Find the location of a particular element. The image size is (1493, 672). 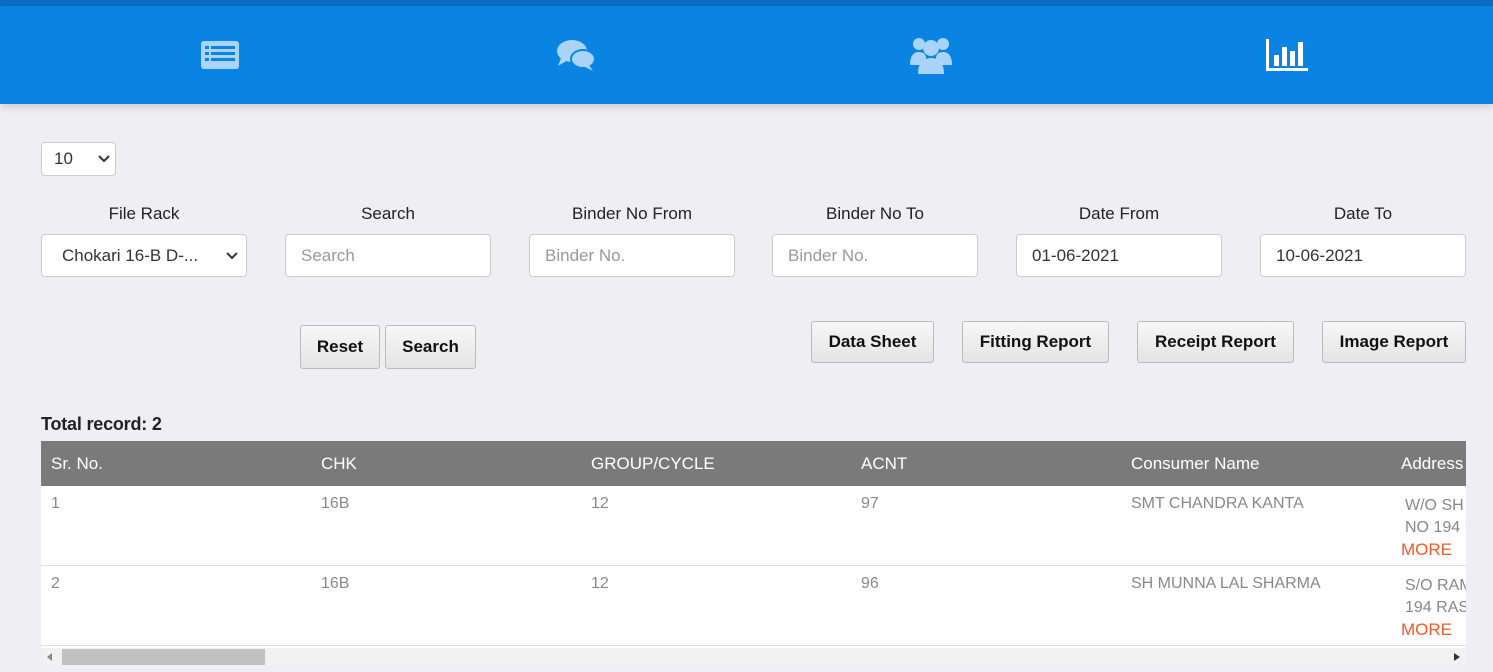

header-consumer-name: Consumer Name is located at coordinates (1195, 464).